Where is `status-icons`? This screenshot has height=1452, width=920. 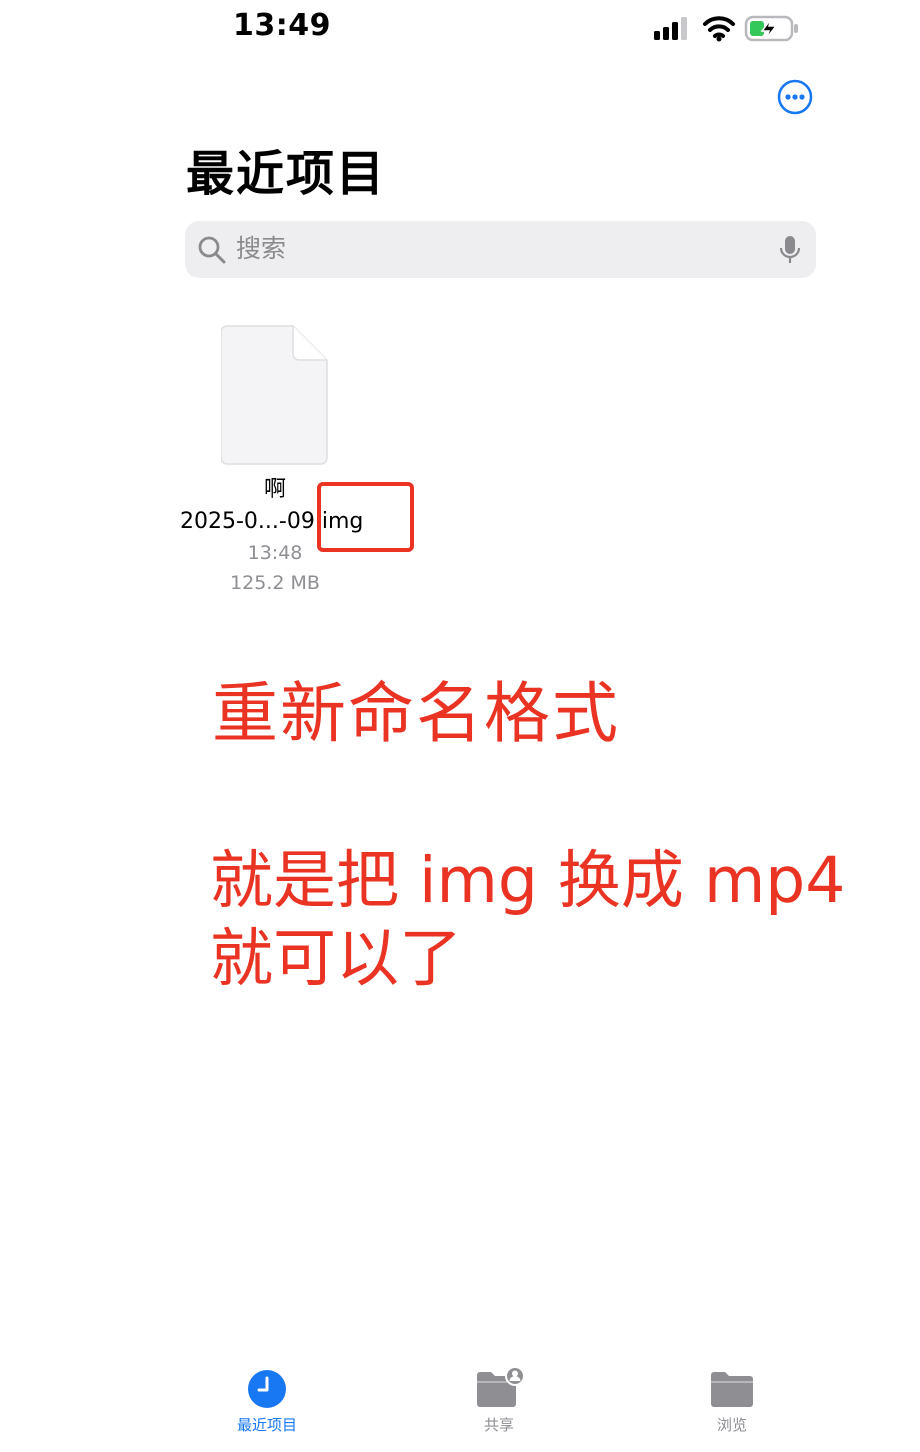 status-icons is located at coordinates (727, 29).